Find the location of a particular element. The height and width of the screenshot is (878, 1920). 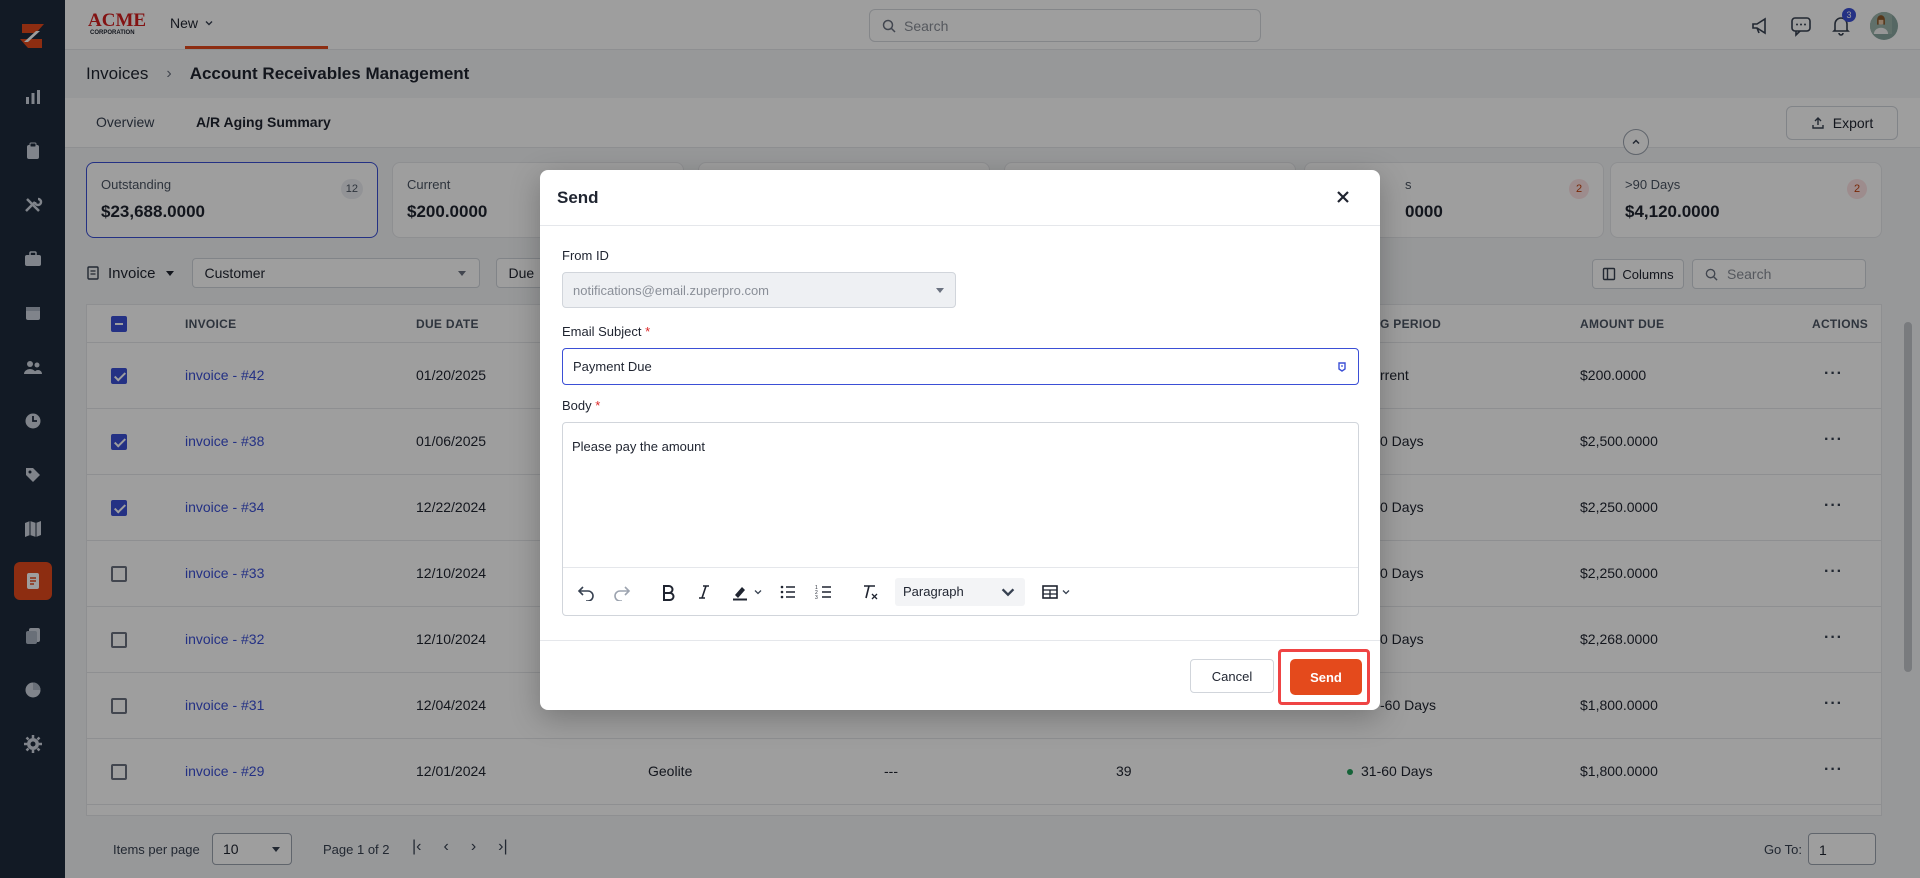

dialog-footer: Cancel Send is located at coordinates (960, 675).